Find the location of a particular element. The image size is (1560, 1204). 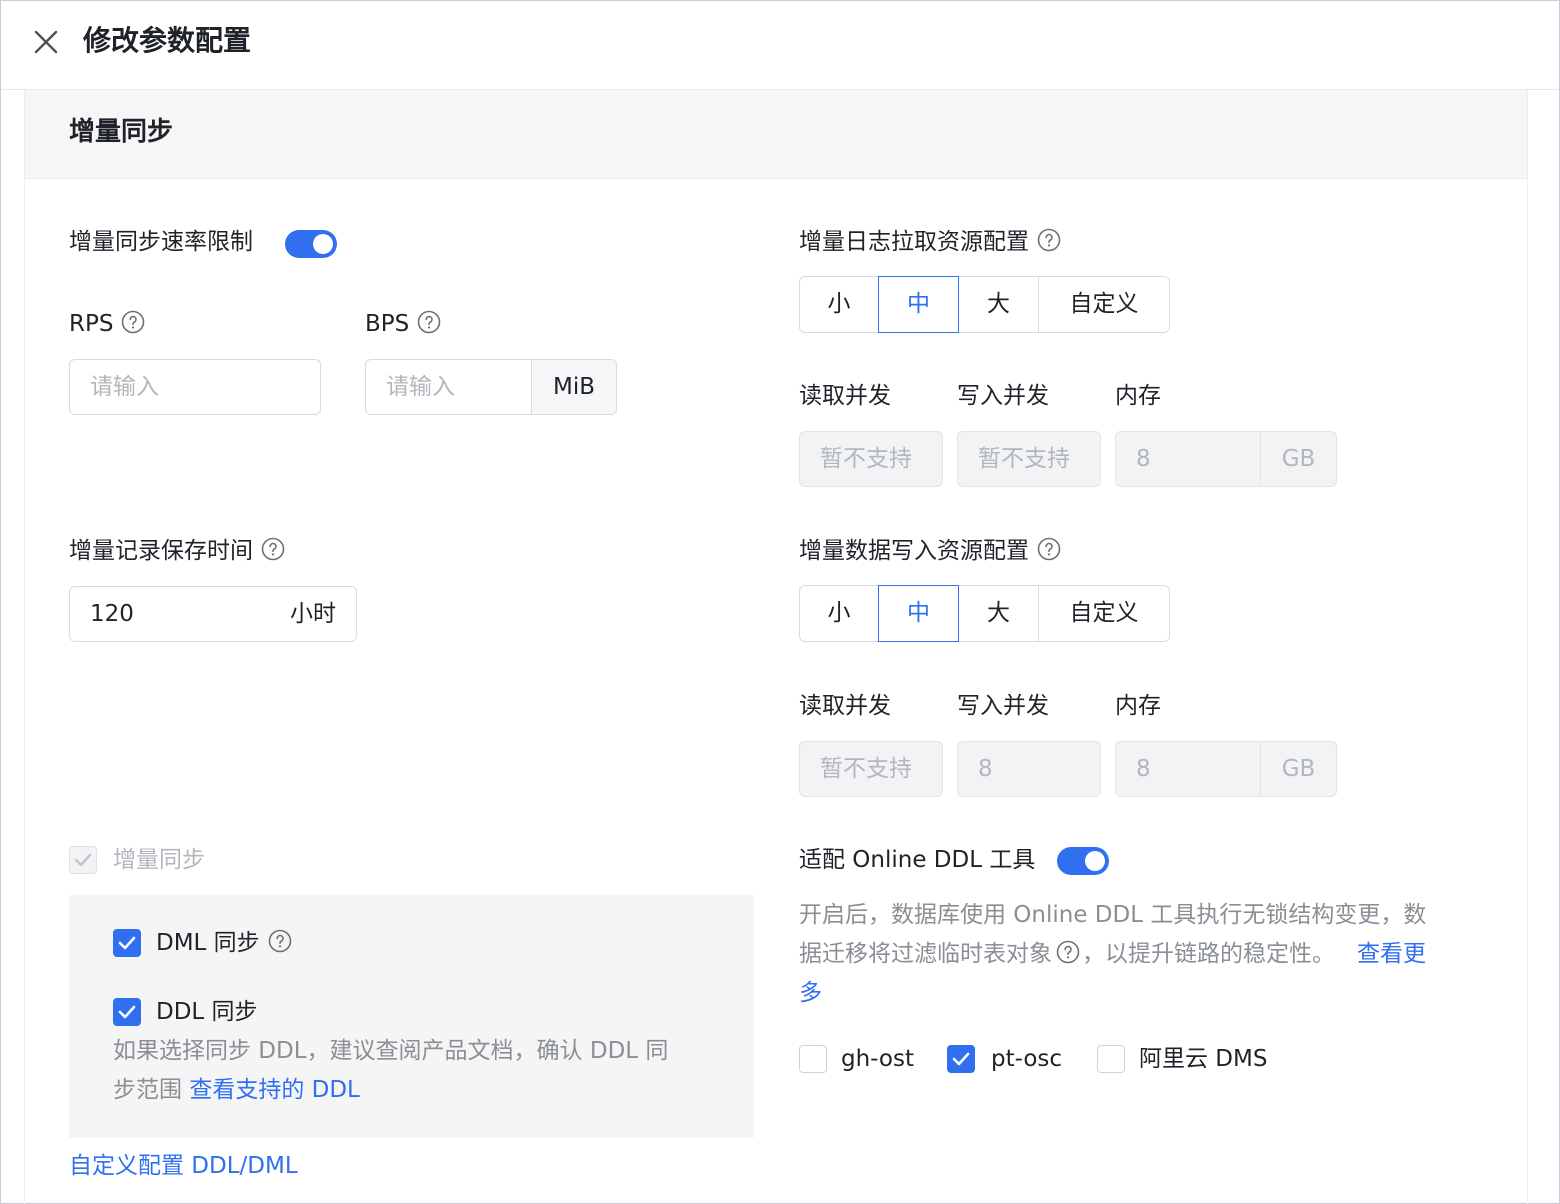

online-ddl-desc-line2b: ，以提升链路的稳定性。 is located at coordinates (1208, 954).